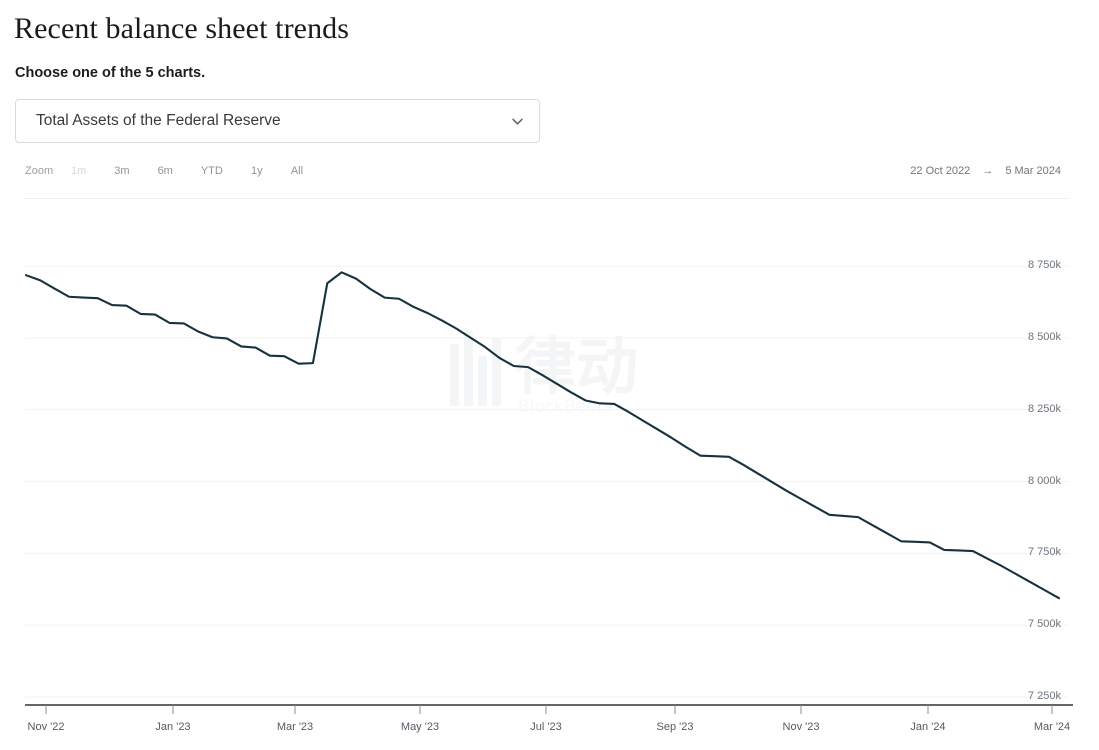 This screenshot has height=750, width=1099. I want to click on x-tick-label: Nov '23, so click(801, 727).